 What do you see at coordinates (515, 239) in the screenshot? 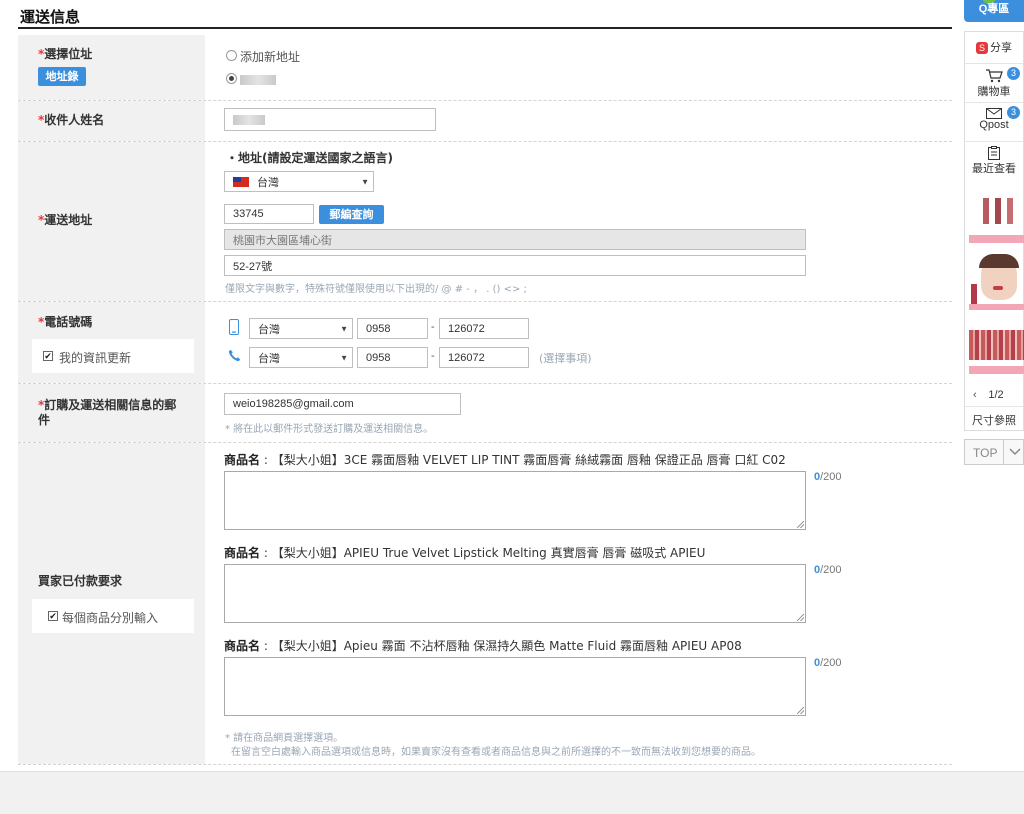
I see `address-line1-input: 桃園市大園區埔心街` at bounding box center [515, 239].